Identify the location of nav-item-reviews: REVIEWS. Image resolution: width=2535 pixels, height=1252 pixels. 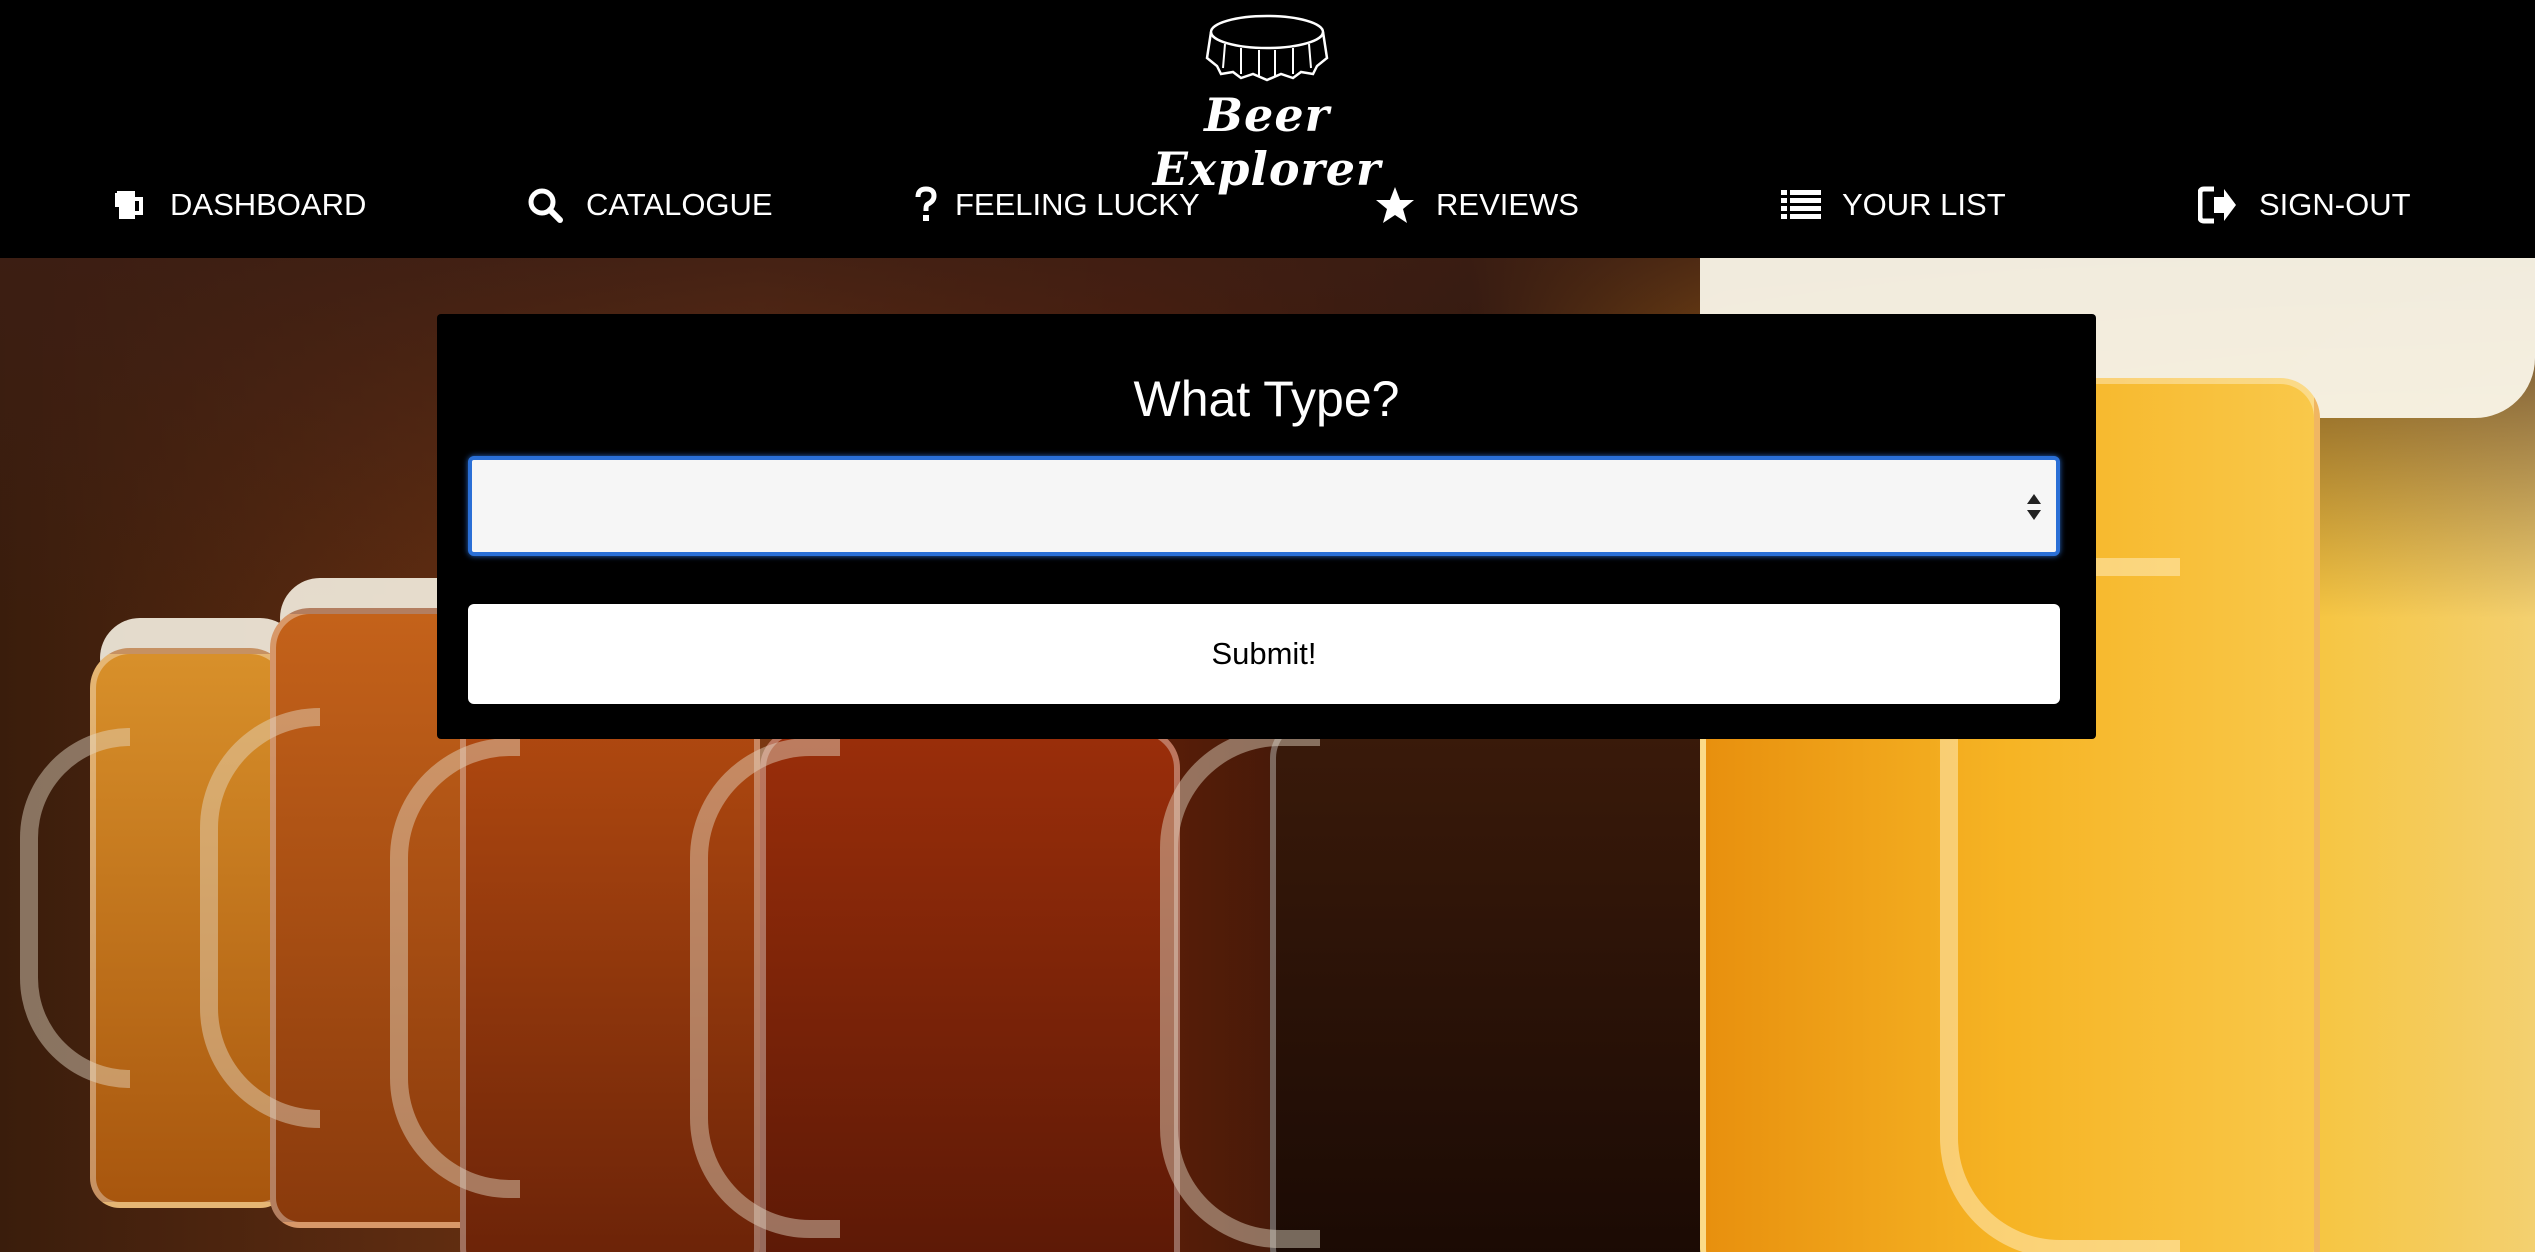
(1476, 205).